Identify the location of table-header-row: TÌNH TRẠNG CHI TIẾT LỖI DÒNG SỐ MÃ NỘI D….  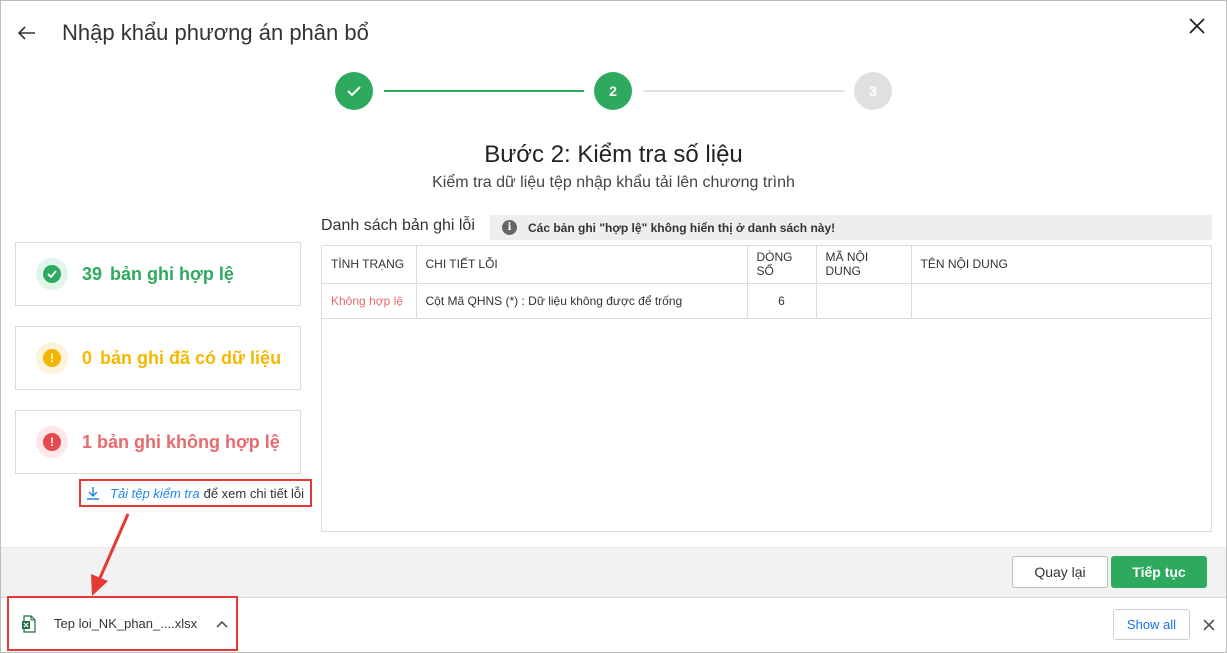
(766, 265).